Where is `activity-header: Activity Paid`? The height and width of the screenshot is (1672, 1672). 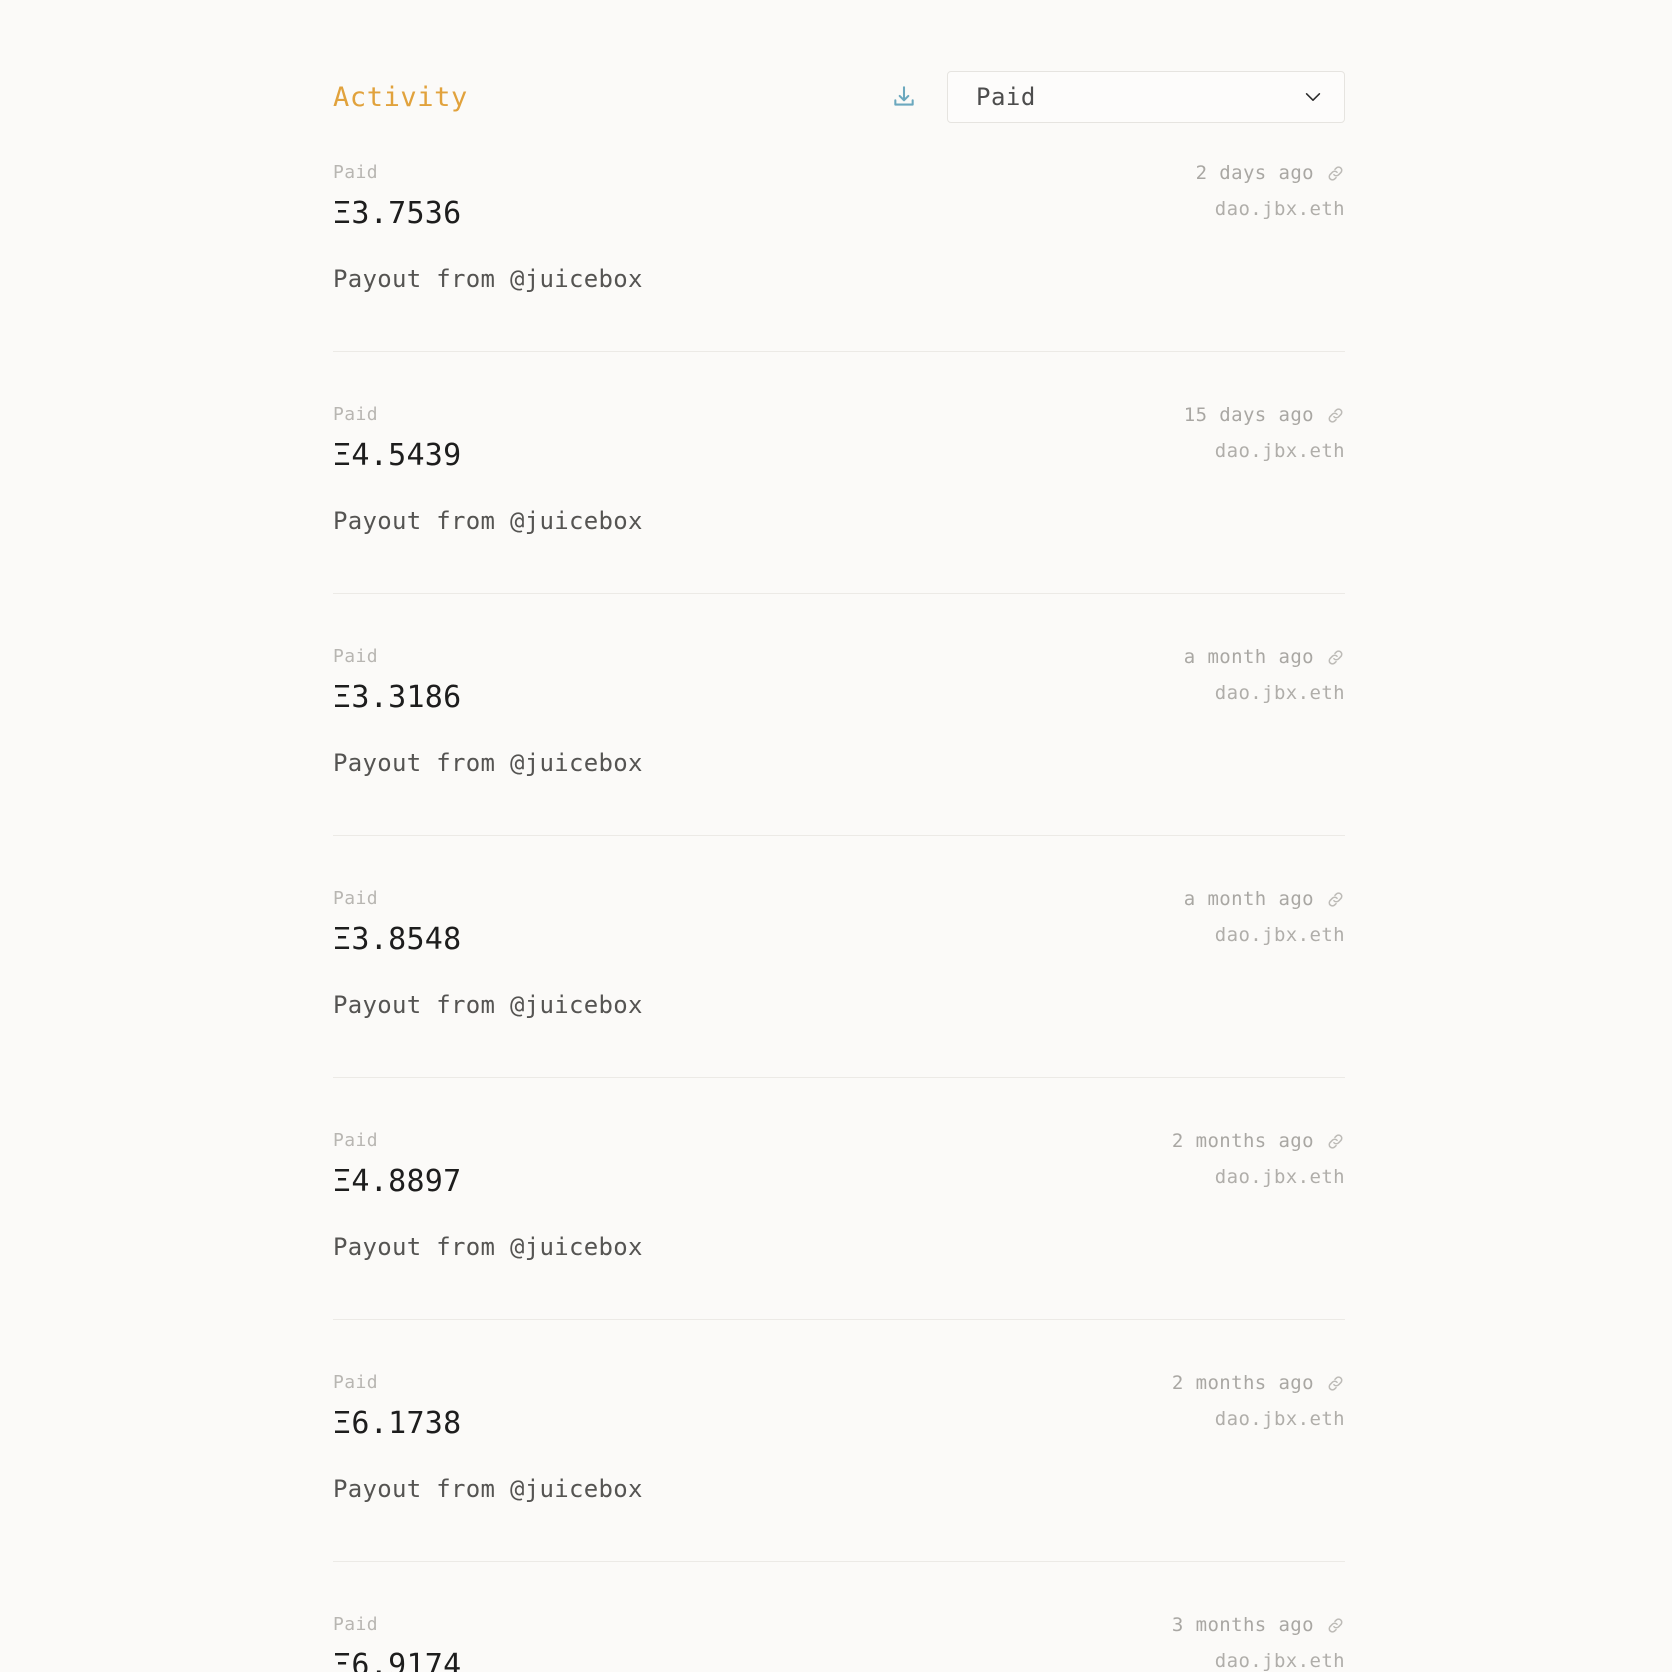 activity-header: Activity Paid is located at coordinates (839, 97).